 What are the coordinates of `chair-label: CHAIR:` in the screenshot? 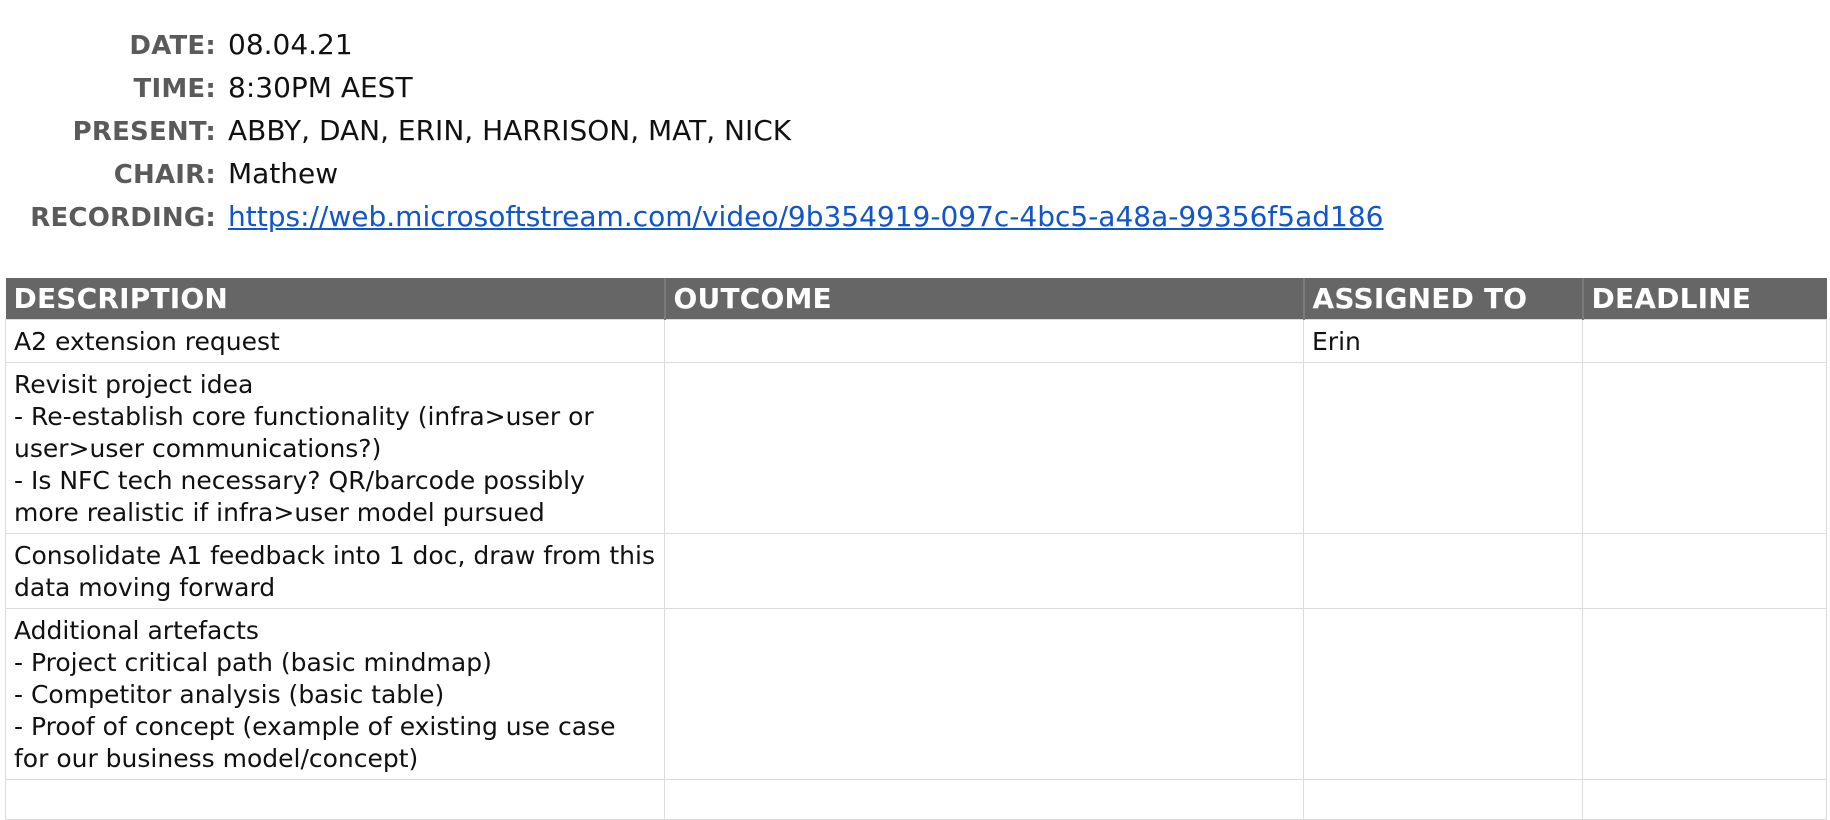 It's located at (164, 175).